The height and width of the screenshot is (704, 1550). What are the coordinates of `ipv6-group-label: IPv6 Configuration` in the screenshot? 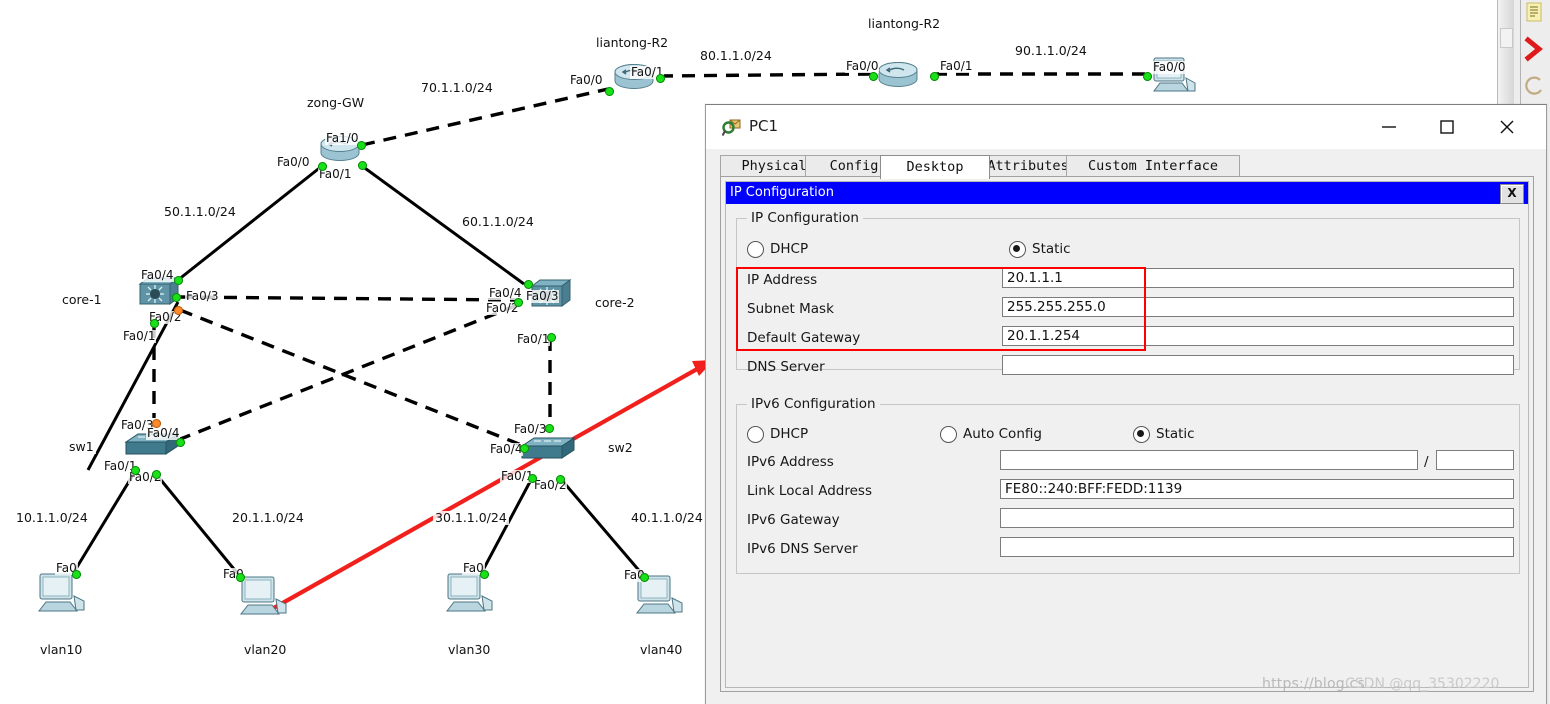 It's located at (813, 404).